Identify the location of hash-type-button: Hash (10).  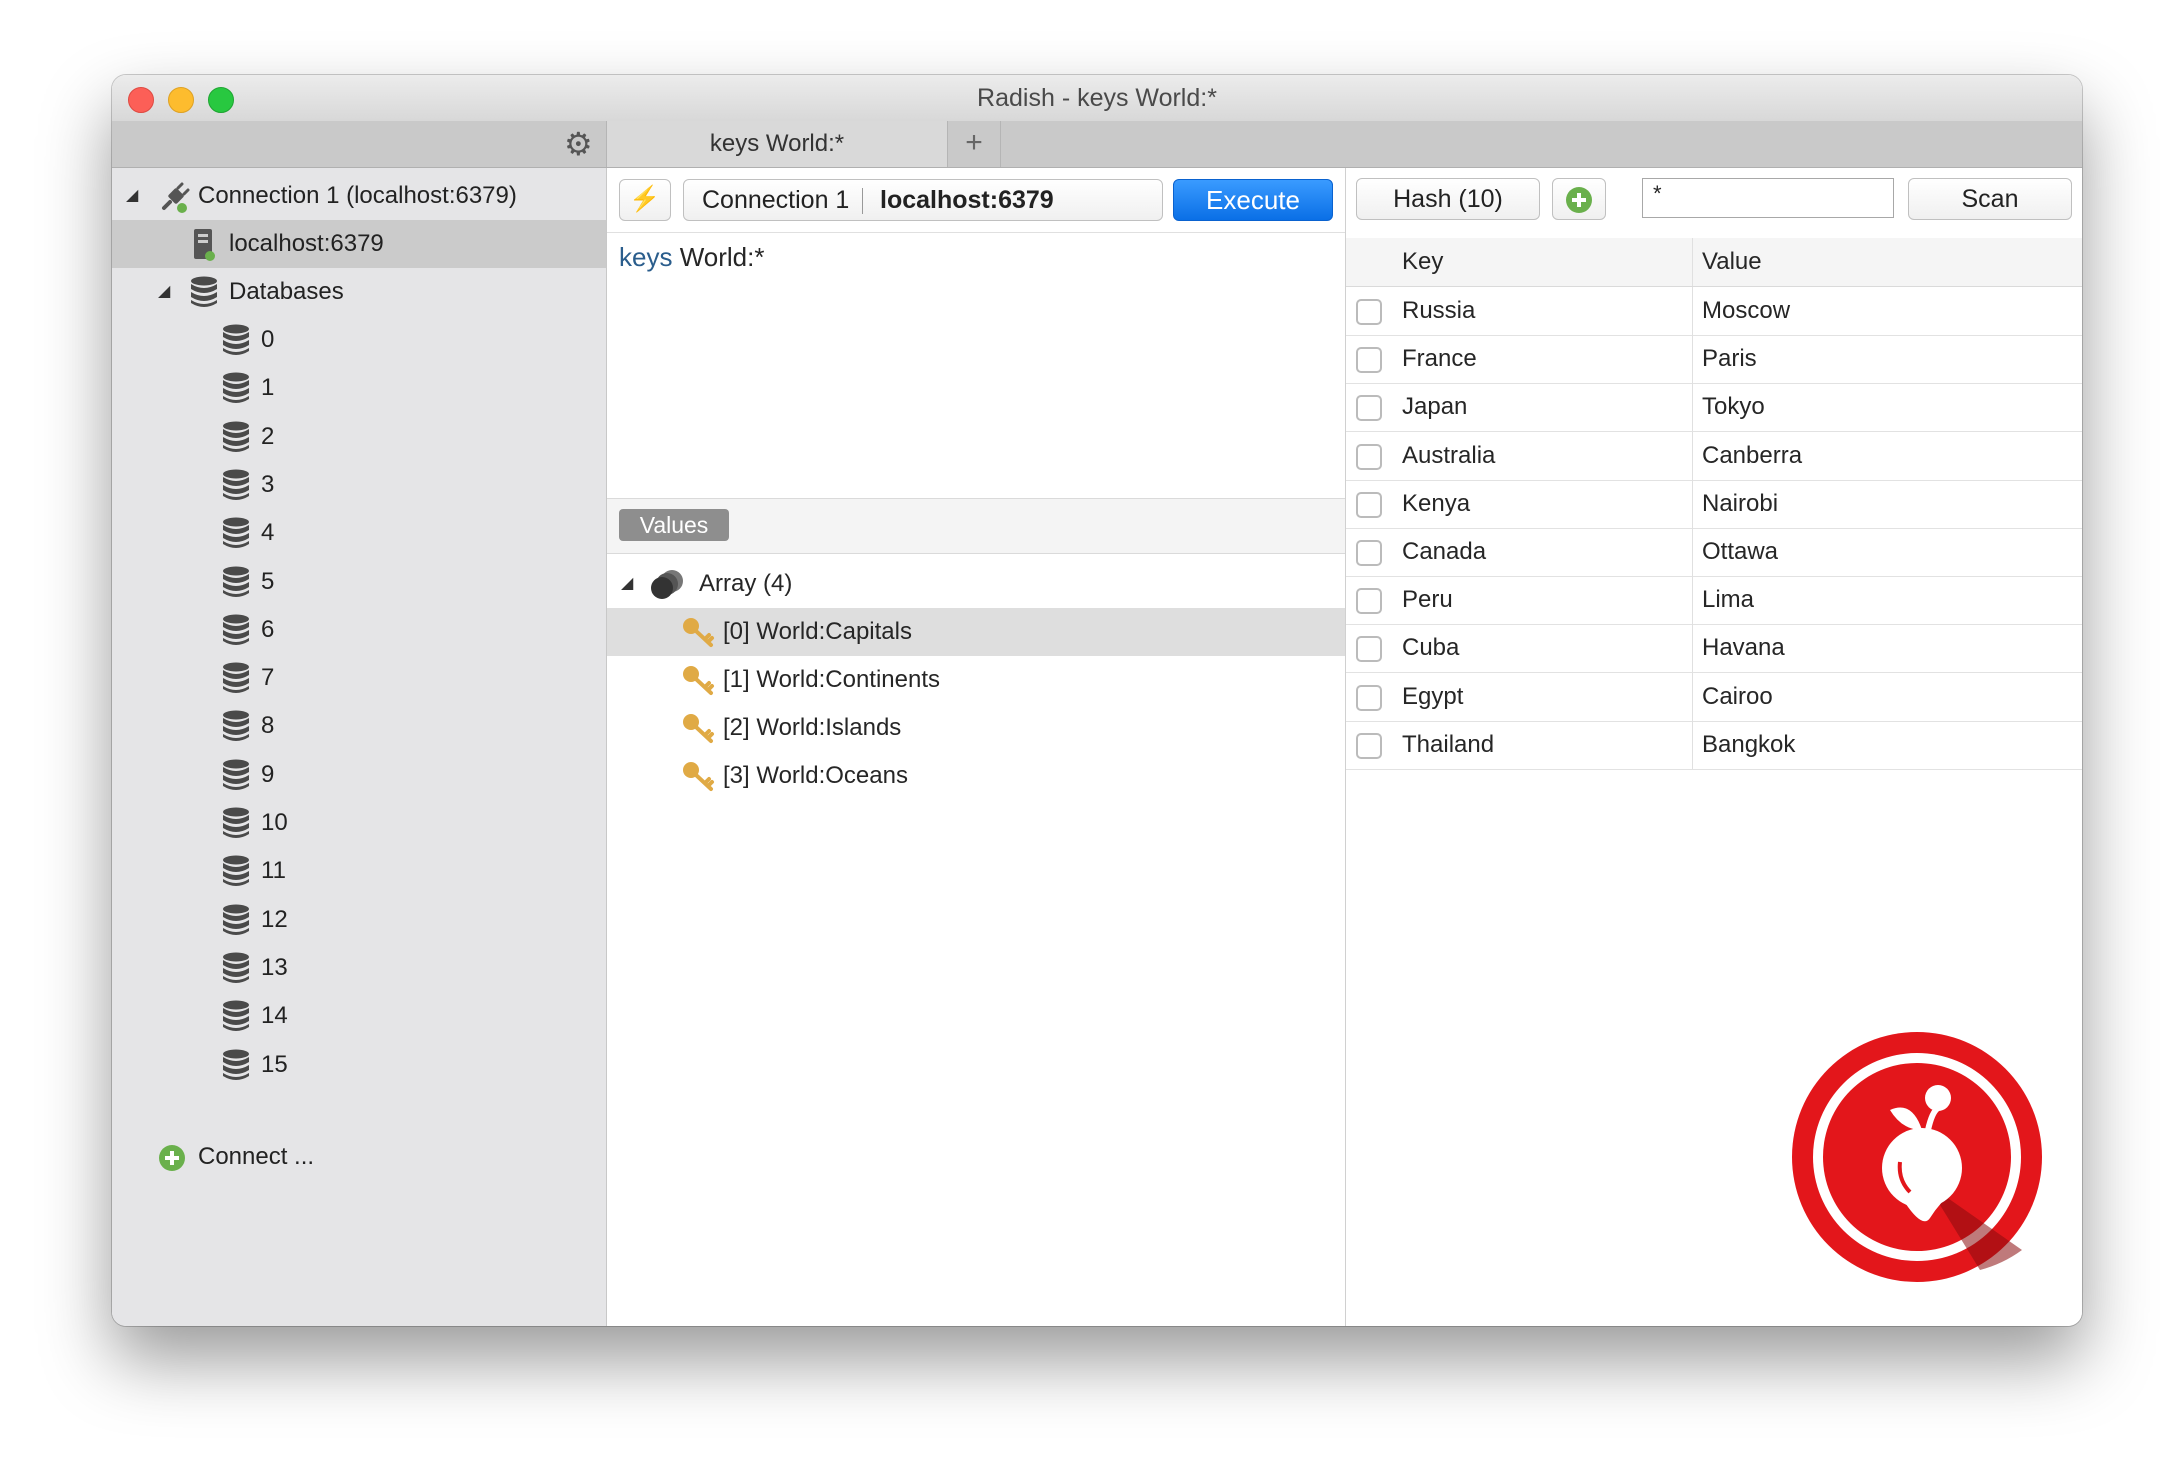
(1448, 199).